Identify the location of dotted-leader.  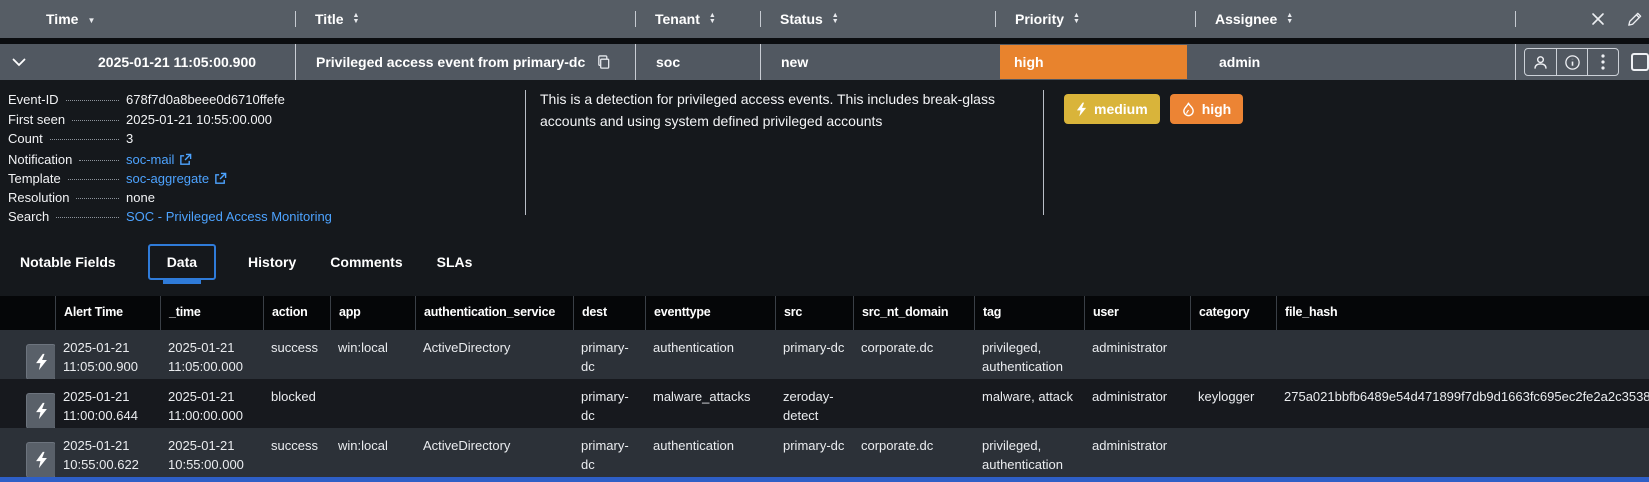
(92, 100).